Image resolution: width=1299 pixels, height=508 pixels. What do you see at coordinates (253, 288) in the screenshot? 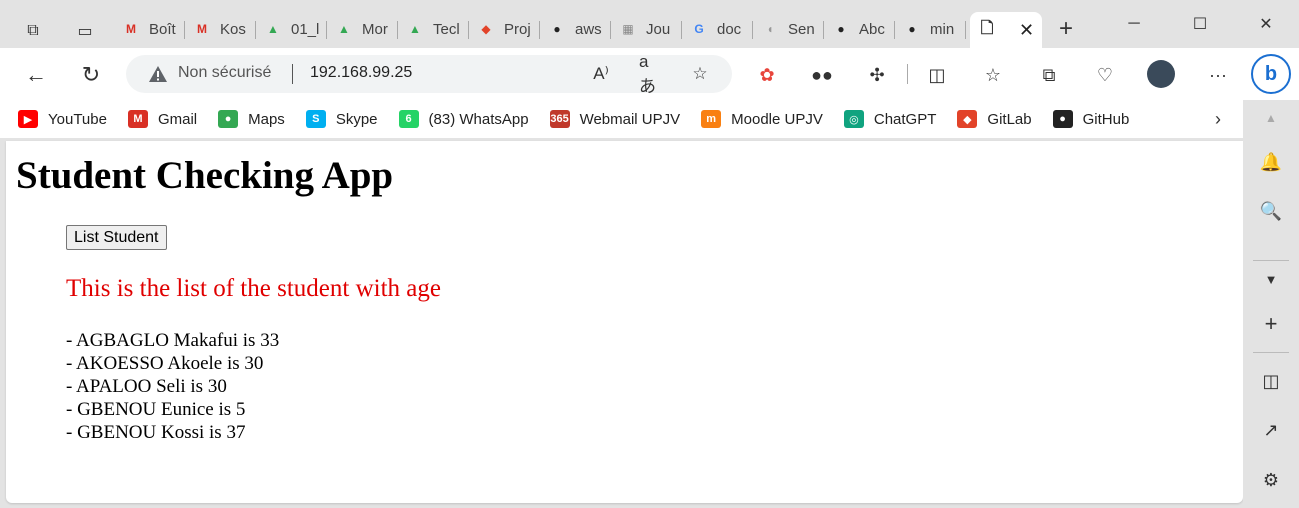
I see `list-caption: This is the list of the student with age` at bounding box center [253, 288].